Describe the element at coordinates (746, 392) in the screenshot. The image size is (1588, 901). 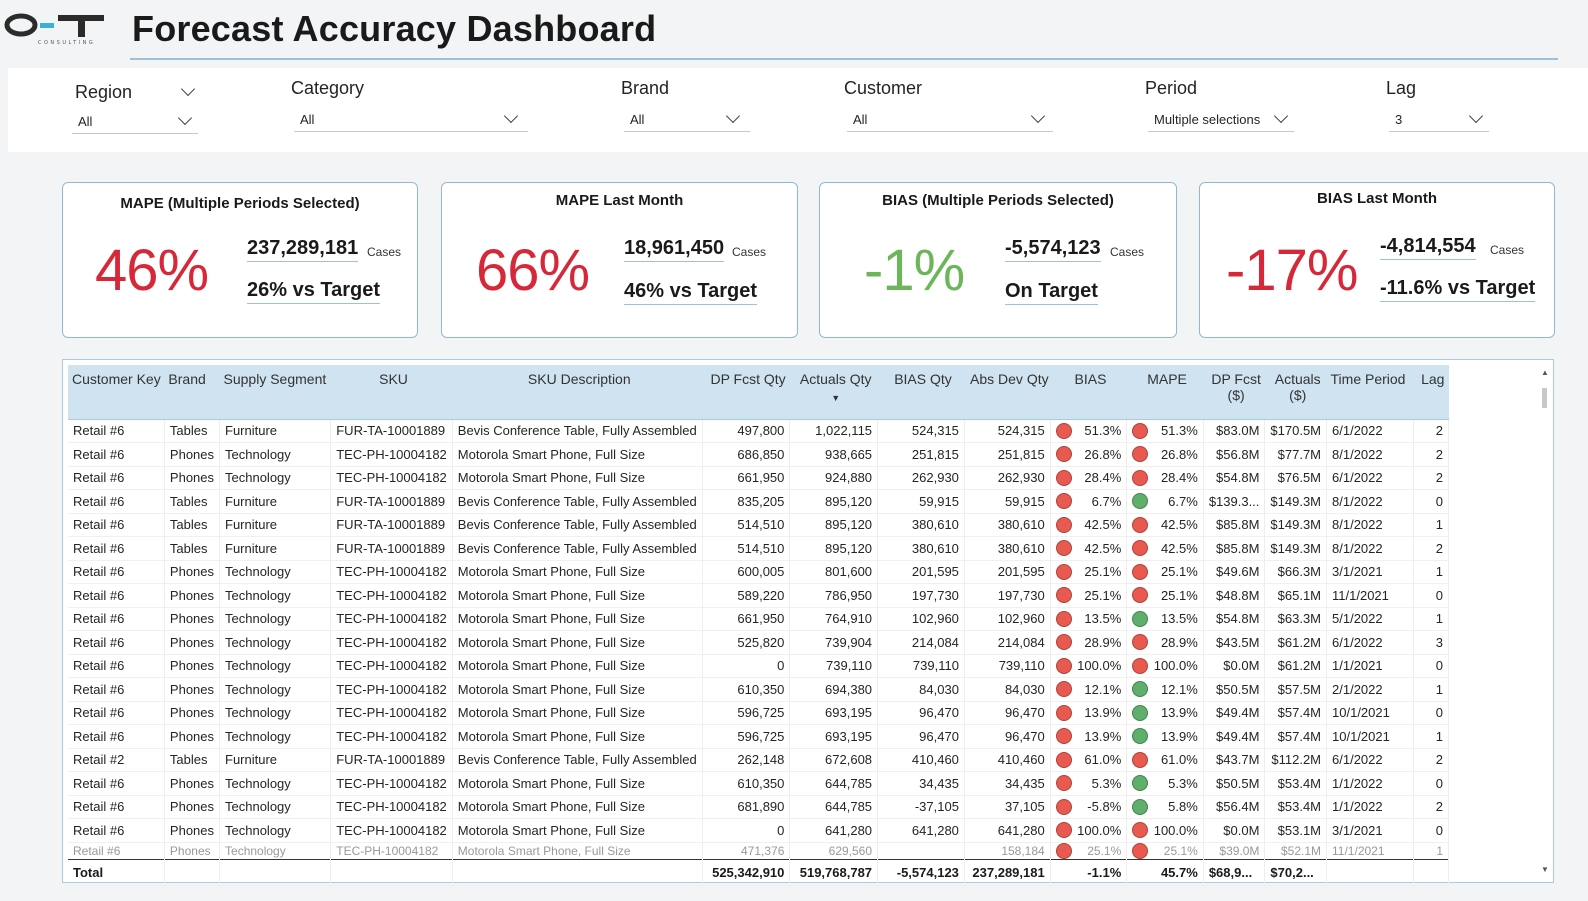
I see `column-header-dp-fcst-qty: DP Fcst Qty` at that location.